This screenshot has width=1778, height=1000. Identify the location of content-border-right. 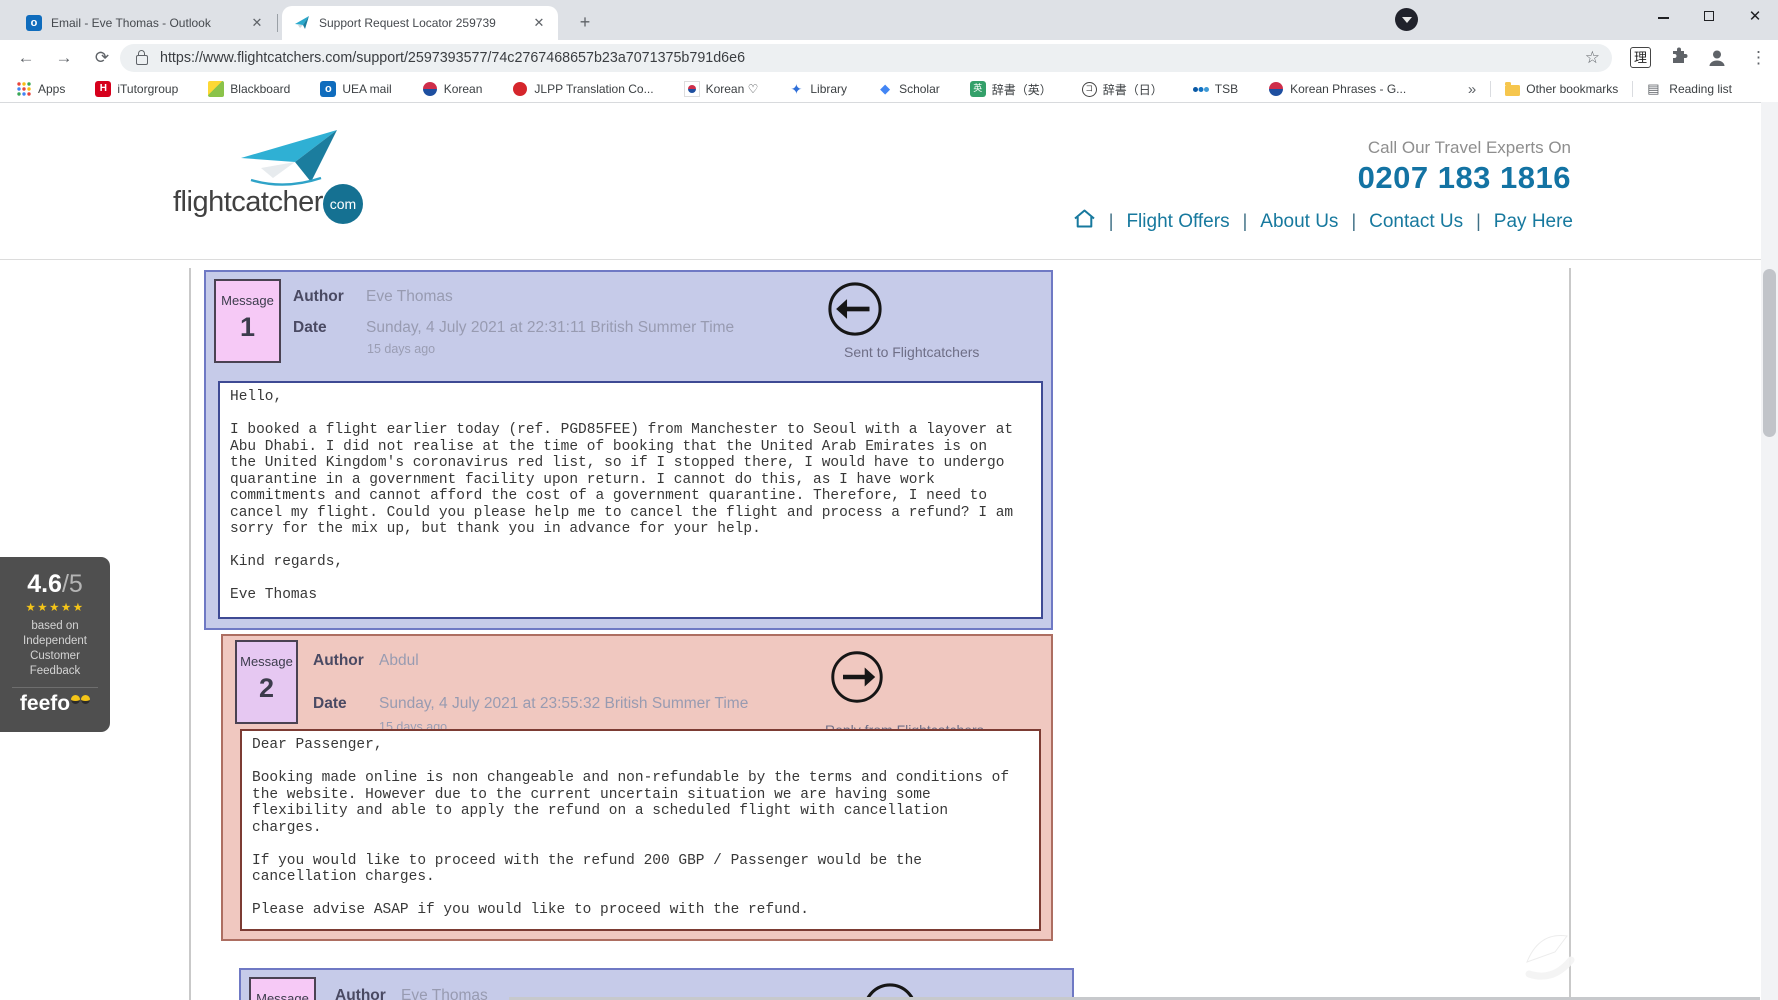
(1570, 634).